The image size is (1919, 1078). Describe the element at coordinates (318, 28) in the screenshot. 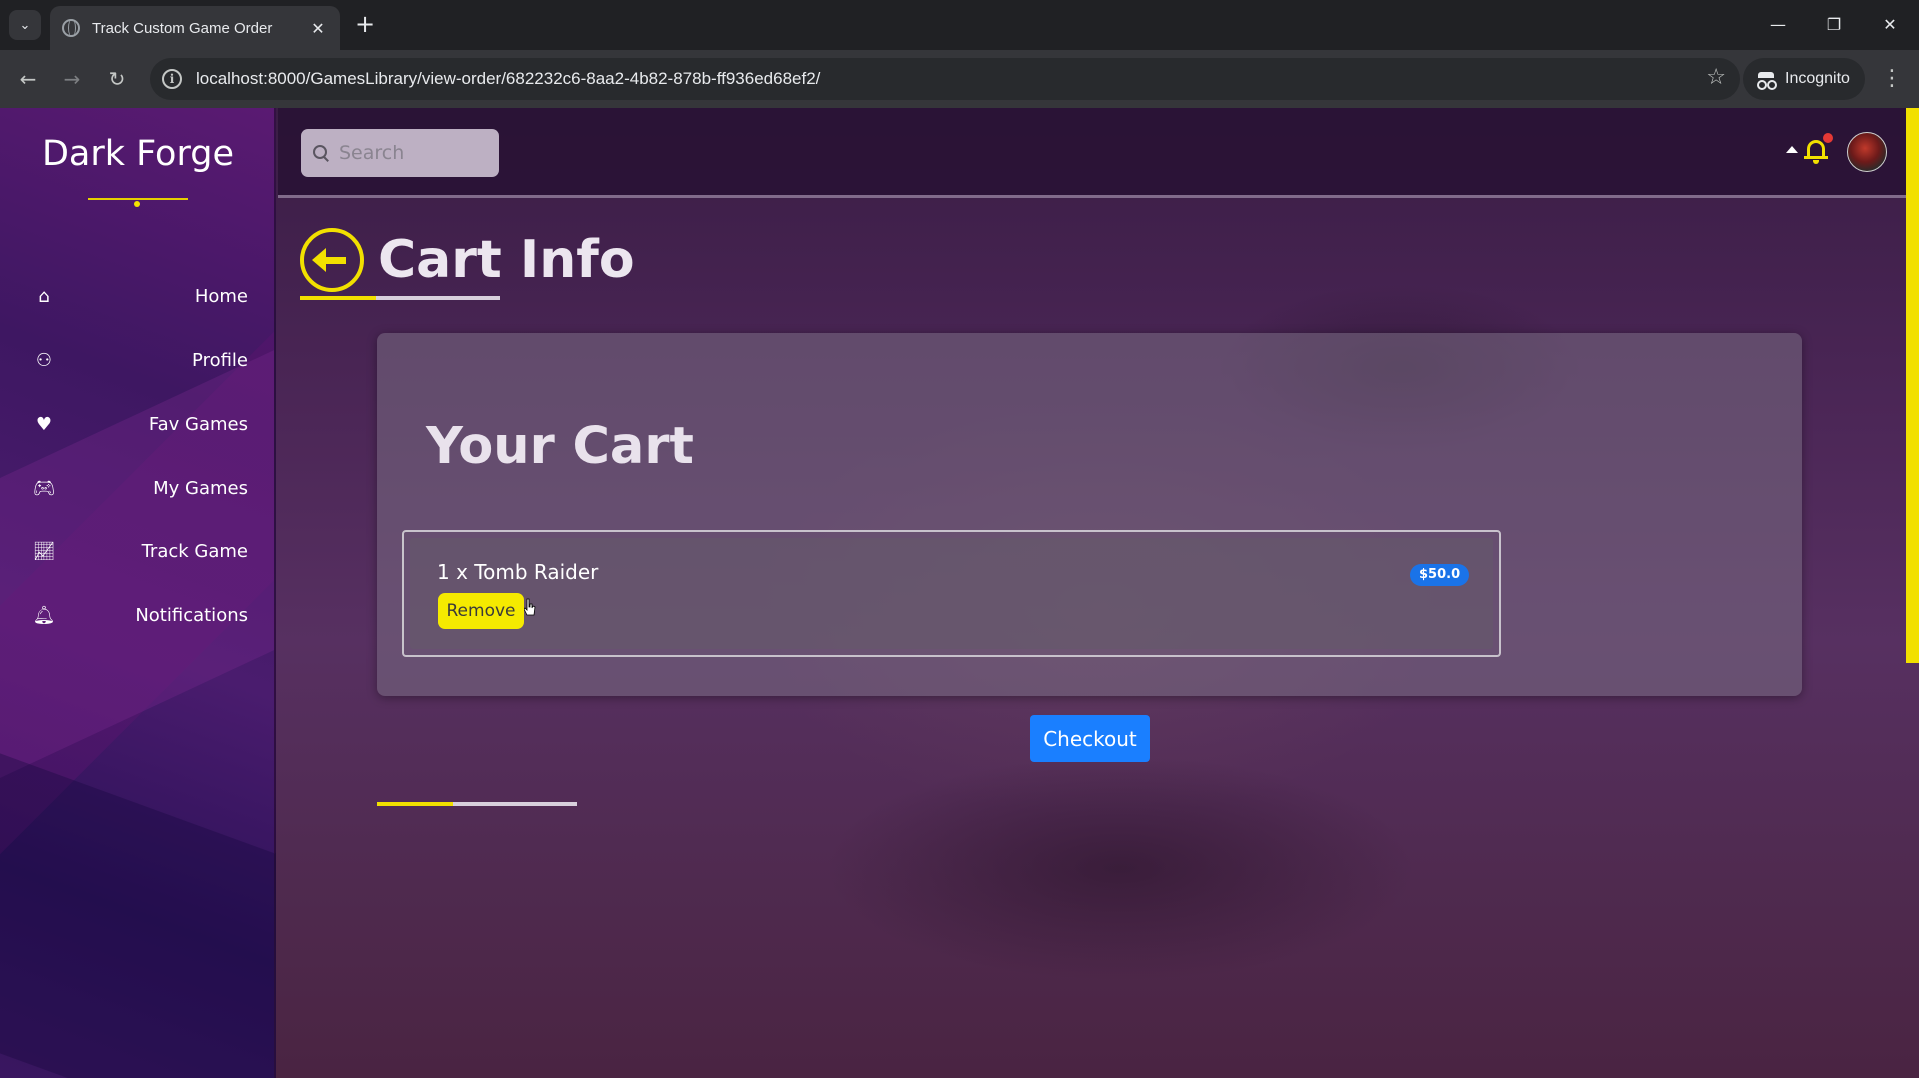

I see `close-tab-icon: ✕` at that location.